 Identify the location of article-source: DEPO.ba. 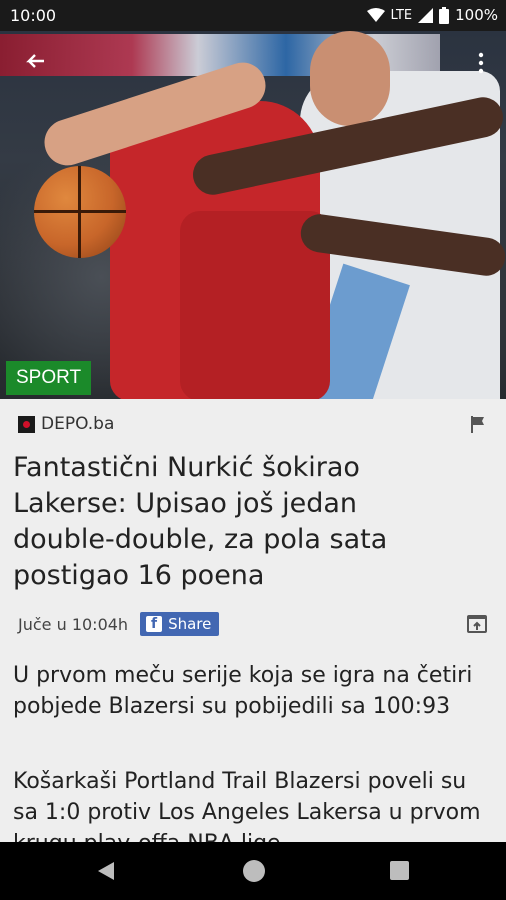
(66, 424).